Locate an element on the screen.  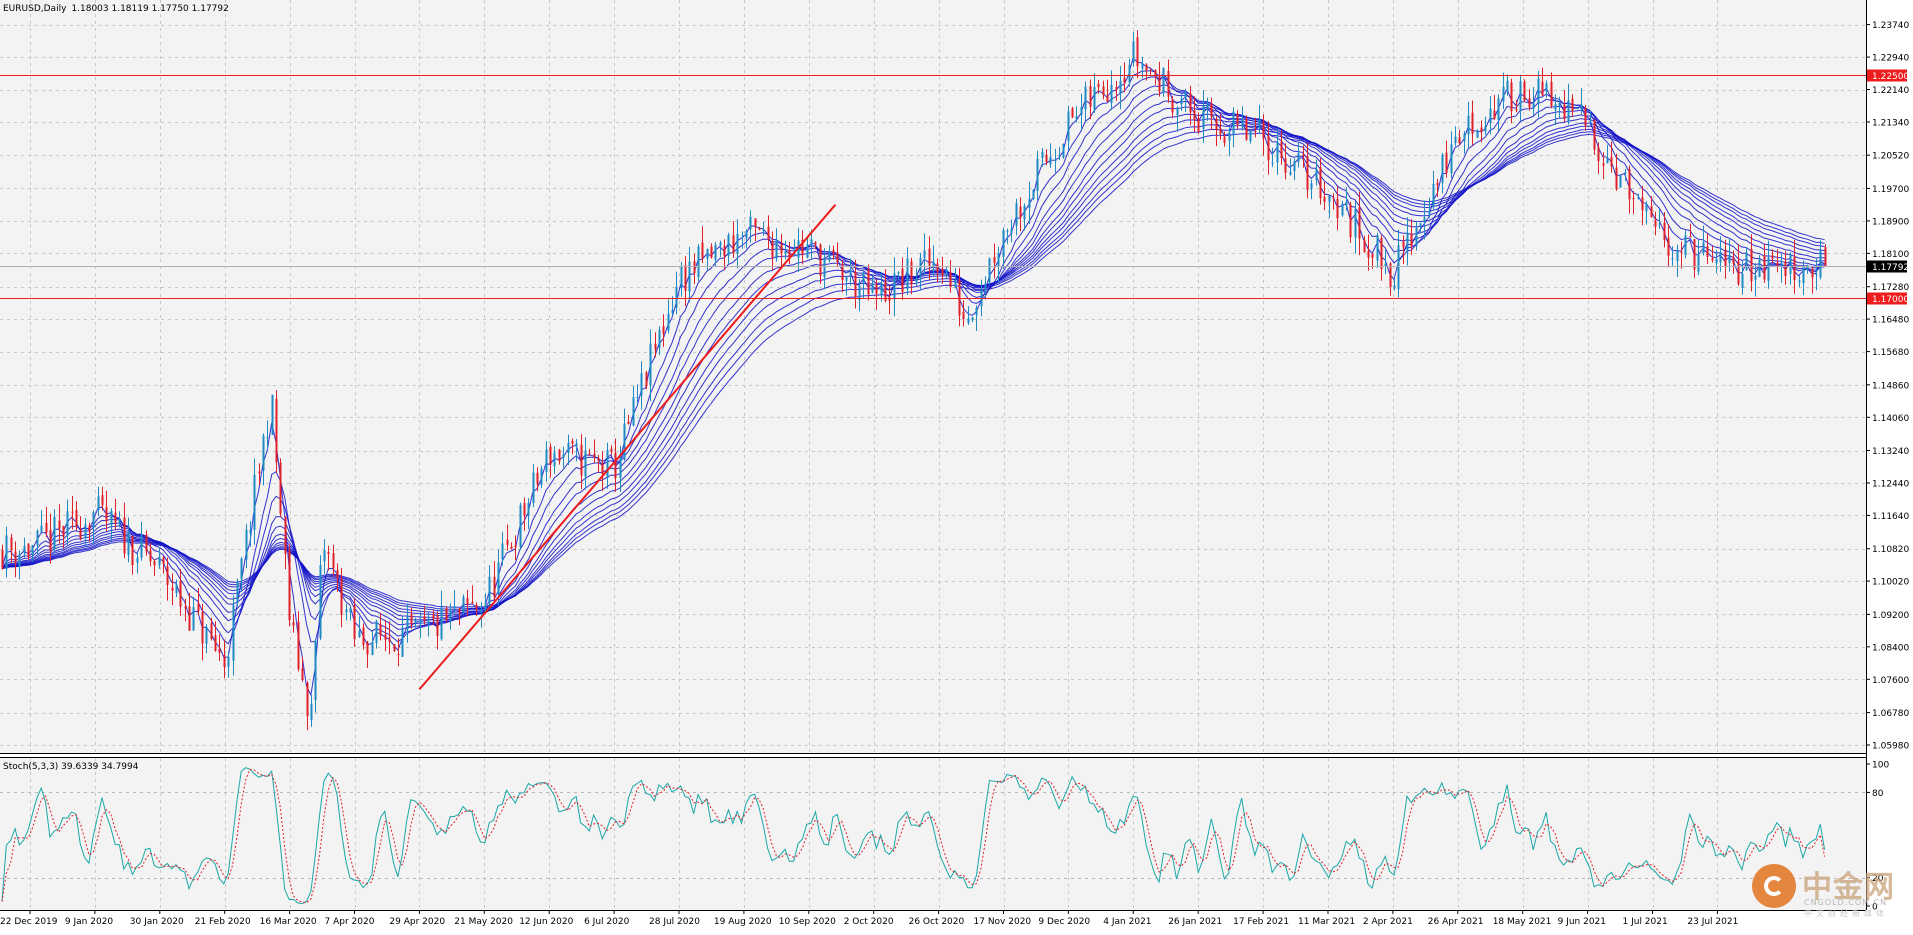
time-tick-label: 1 Jul 2021 is located at coordinates (1645, 922).